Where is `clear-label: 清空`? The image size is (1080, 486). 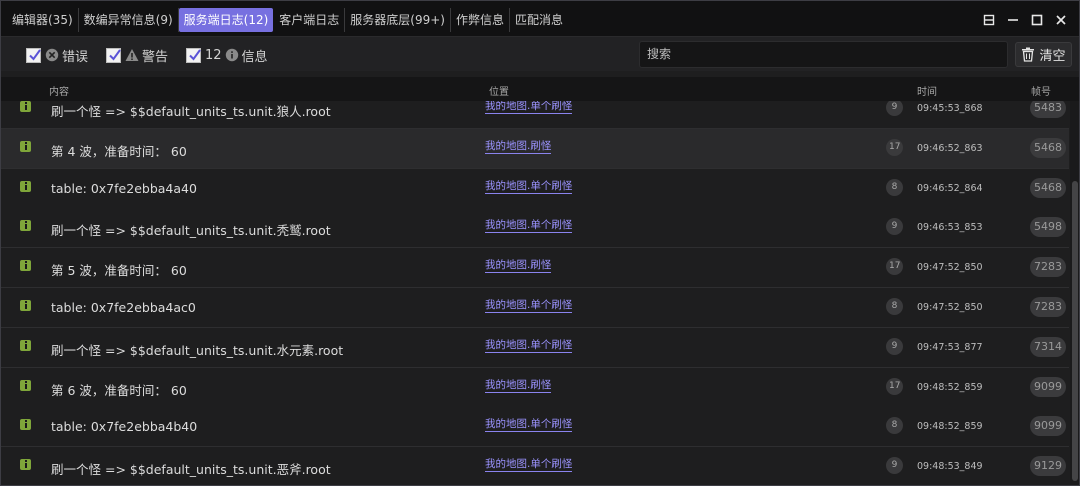
clear-label: 清空 is located at coordinates (1052, 56).